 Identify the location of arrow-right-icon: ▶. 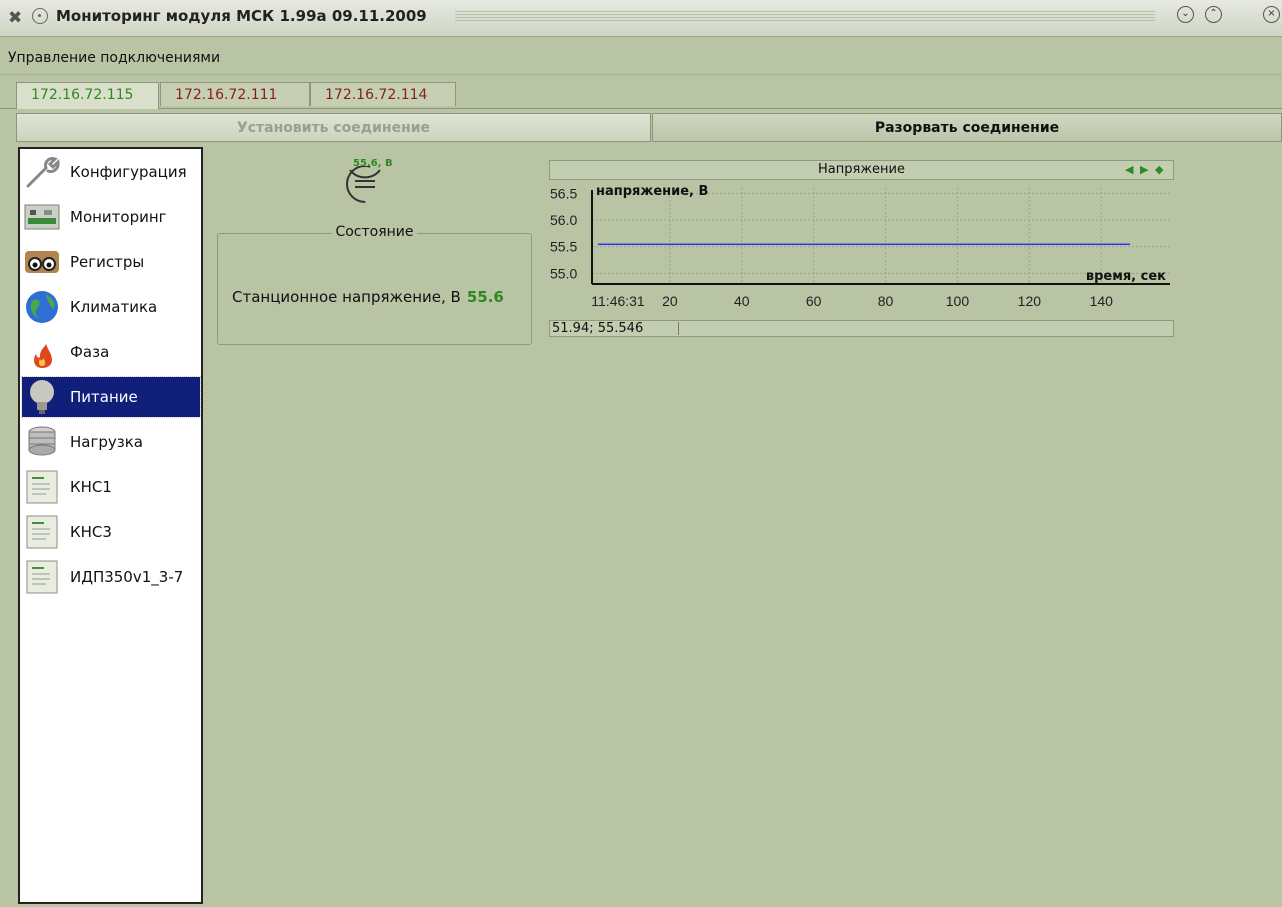
(1144, 170).